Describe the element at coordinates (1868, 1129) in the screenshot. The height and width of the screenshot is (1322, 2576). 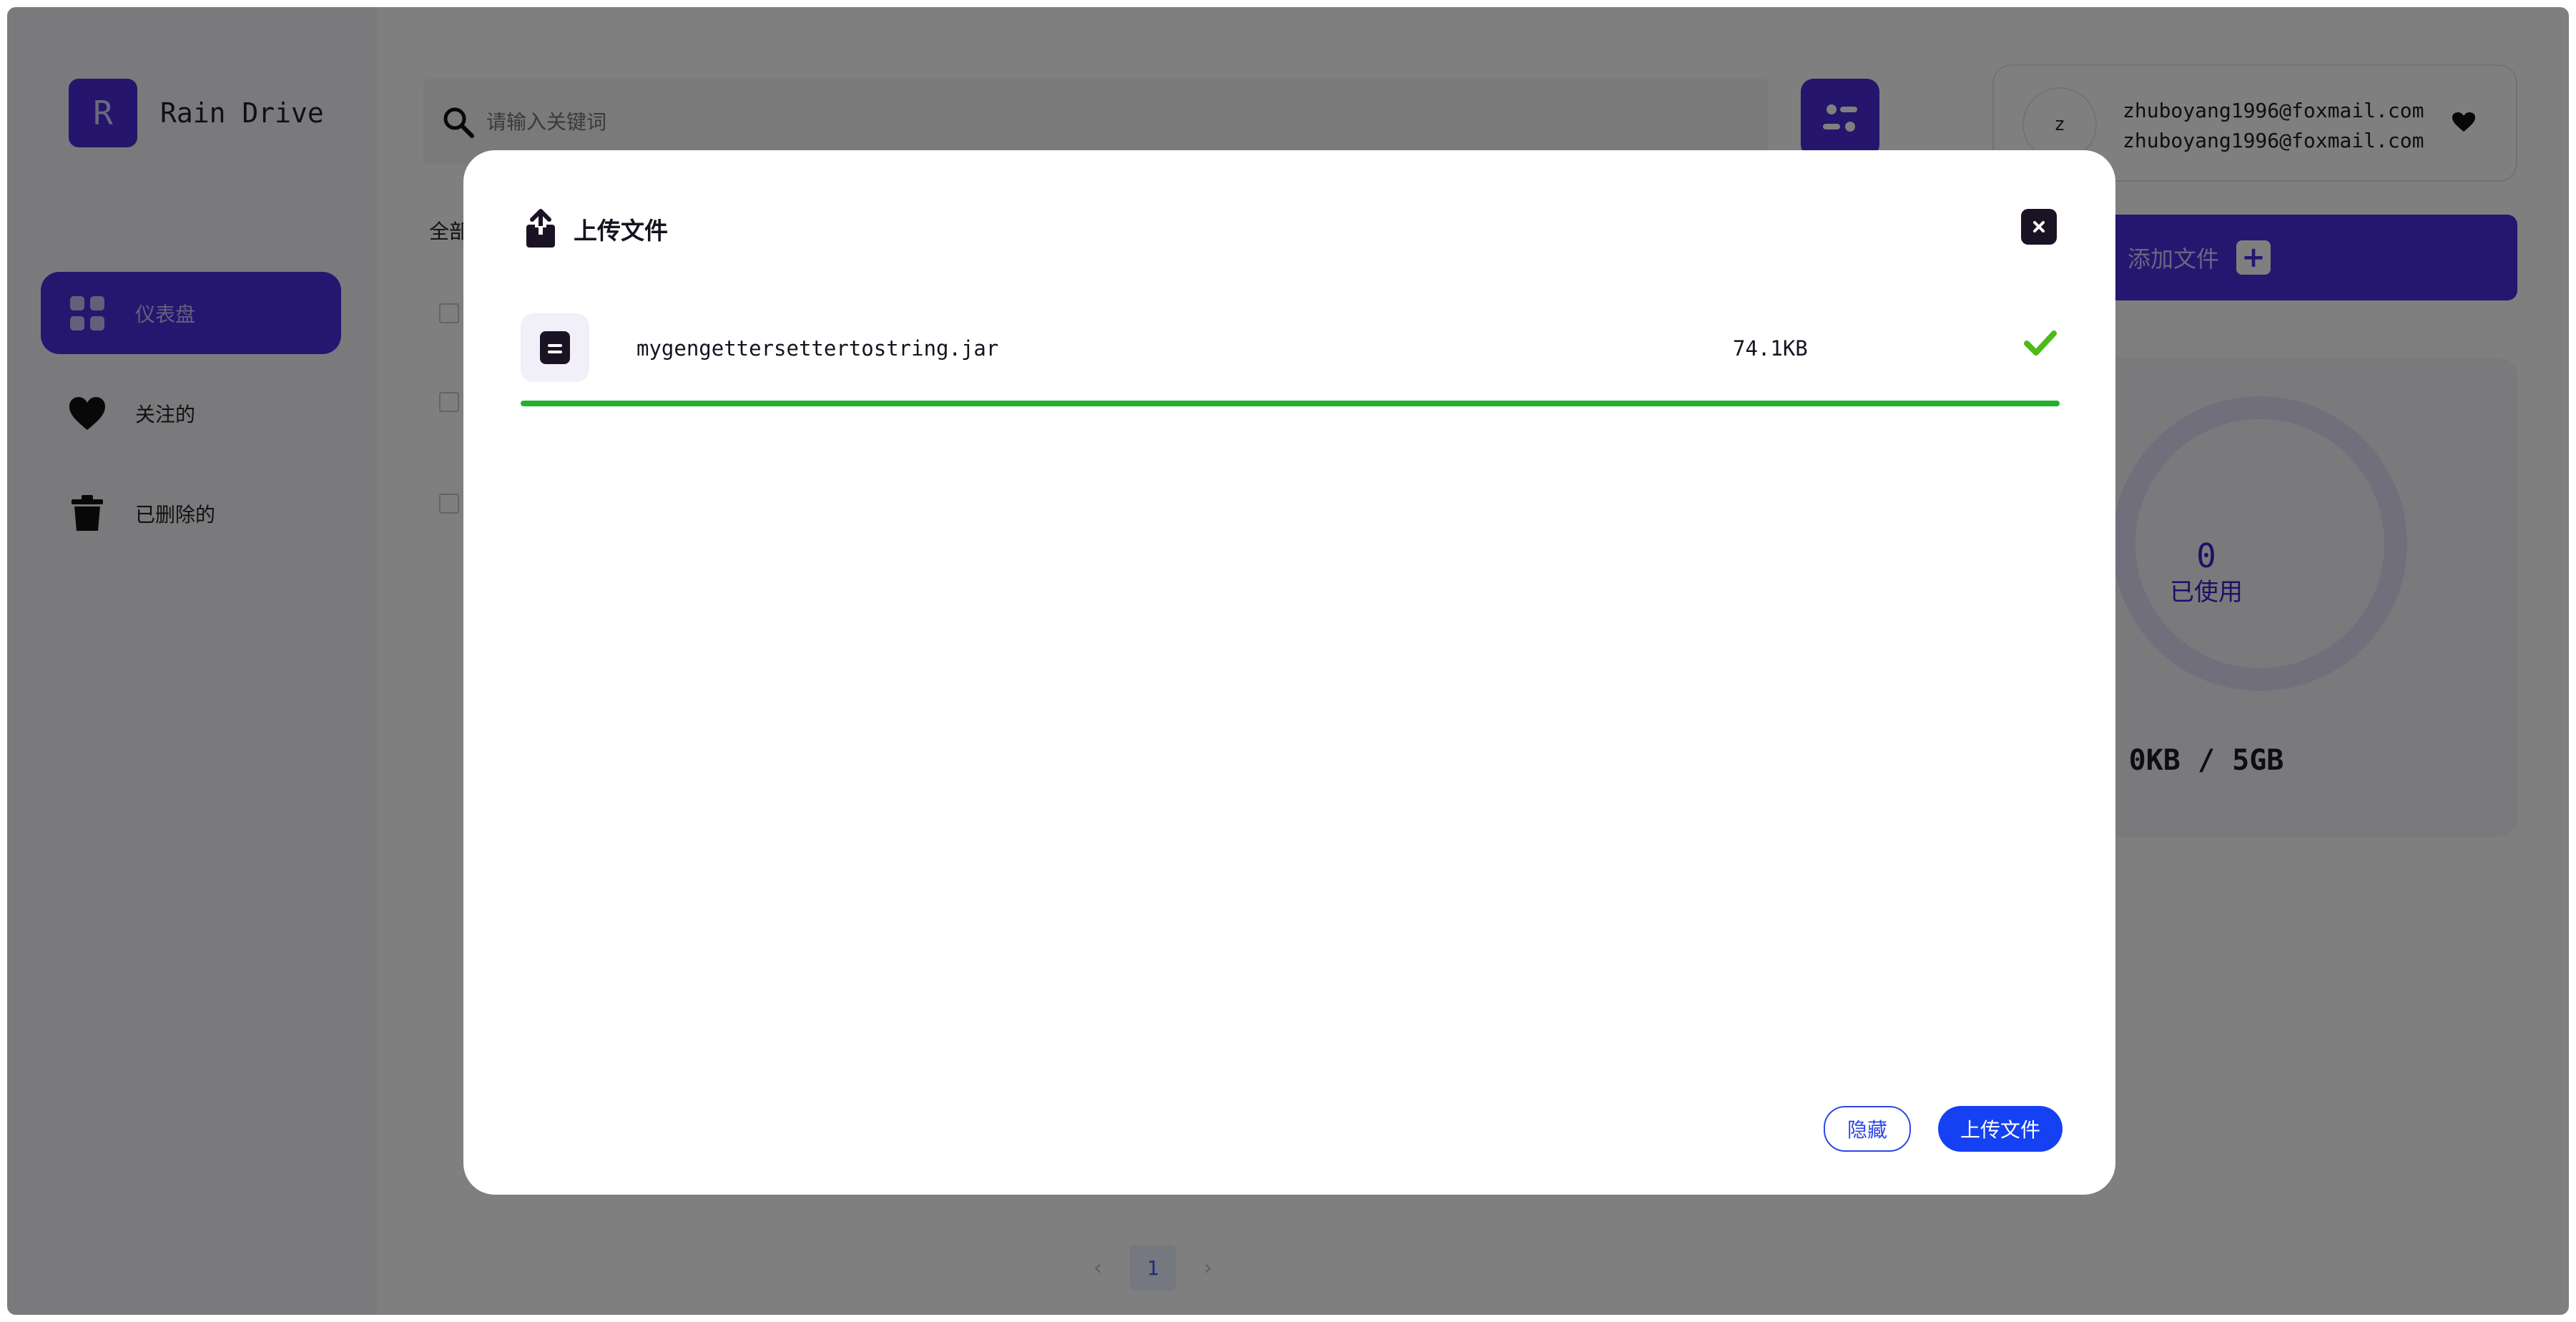
I see `hide-button: 隐藏` at that location.